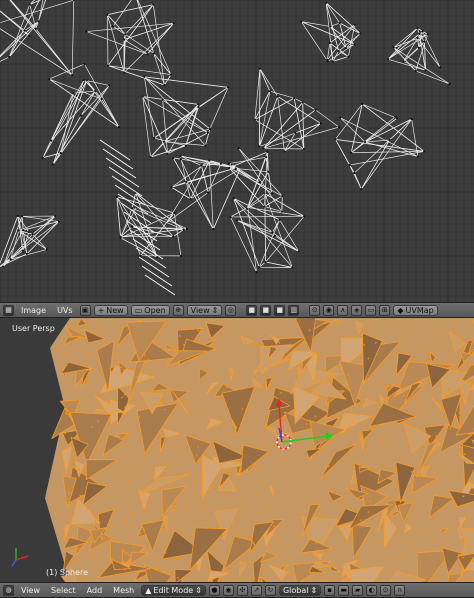 The image size is (474, 598). I want to click on pivot-point-icon: ◉, so click(228, 590).